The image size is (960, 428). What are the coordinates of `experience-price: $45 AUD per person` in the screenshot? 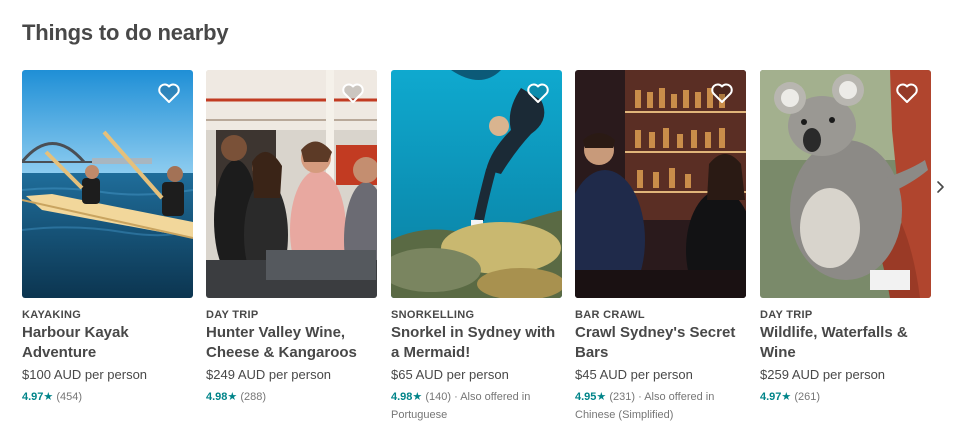 It's located at (634, 374).